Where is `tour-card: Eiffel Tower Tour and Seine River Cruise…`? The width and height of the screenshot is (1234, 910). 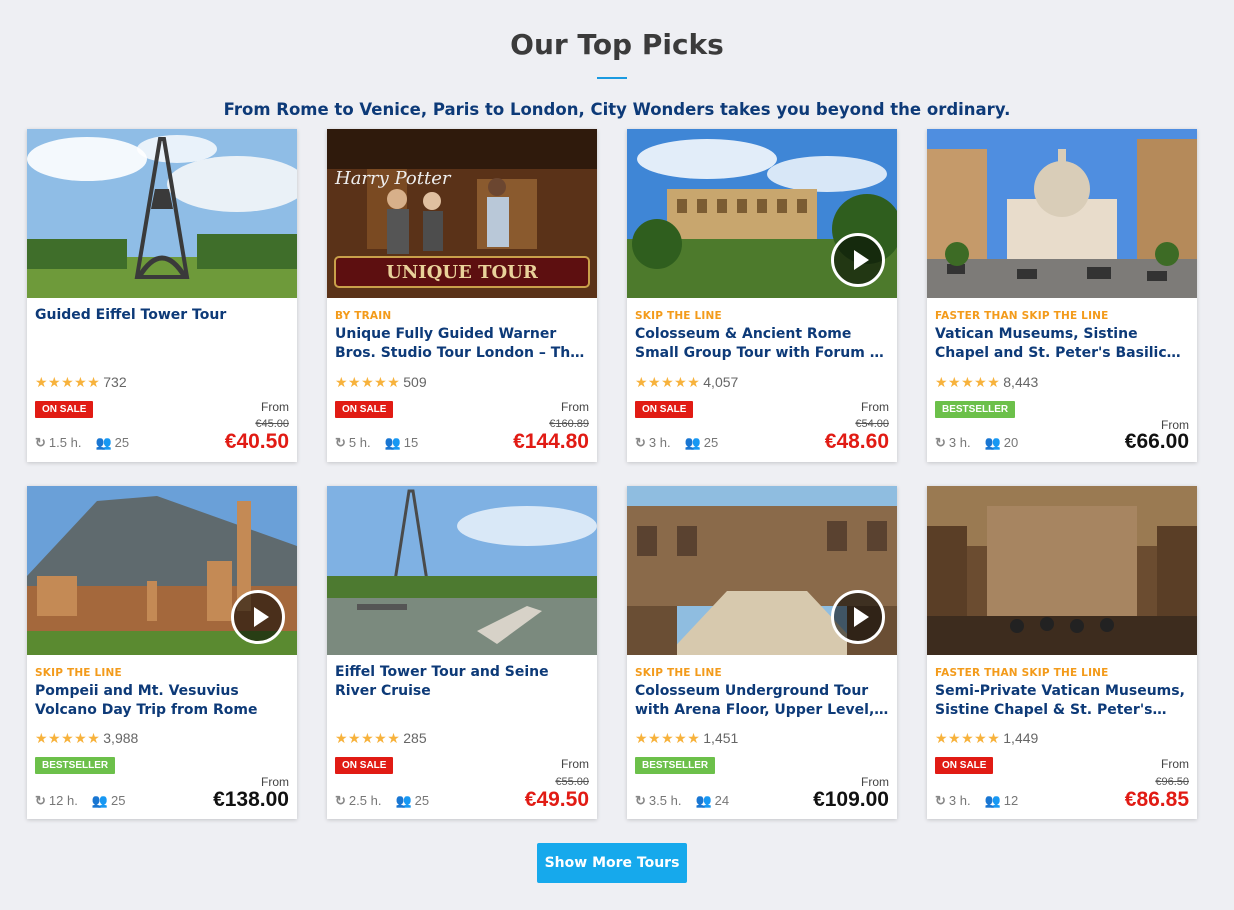 tour-card: Eiffel Tower Tour and Seine River Cruise… is located at coordinates (462, 652).